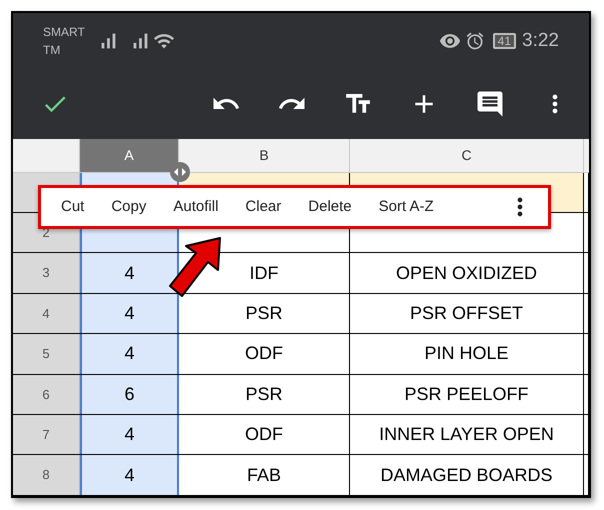  I want to click on row-number: 8, so click(46, 475).